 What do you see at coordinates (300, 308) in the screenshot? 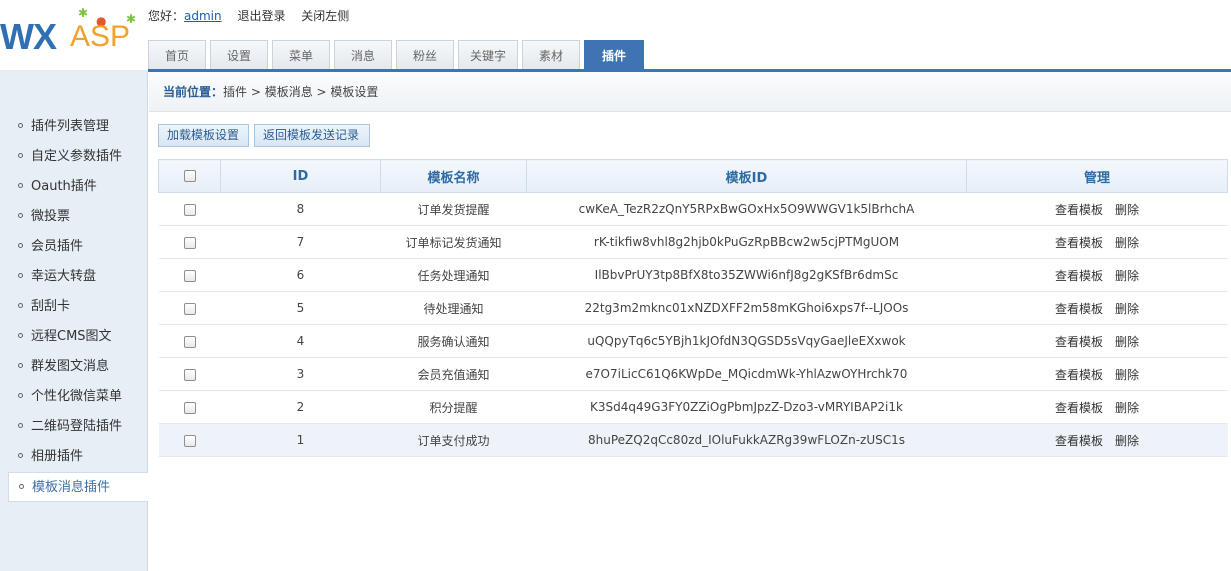
I see `row-id: 5` at bounding box center [300, 308].